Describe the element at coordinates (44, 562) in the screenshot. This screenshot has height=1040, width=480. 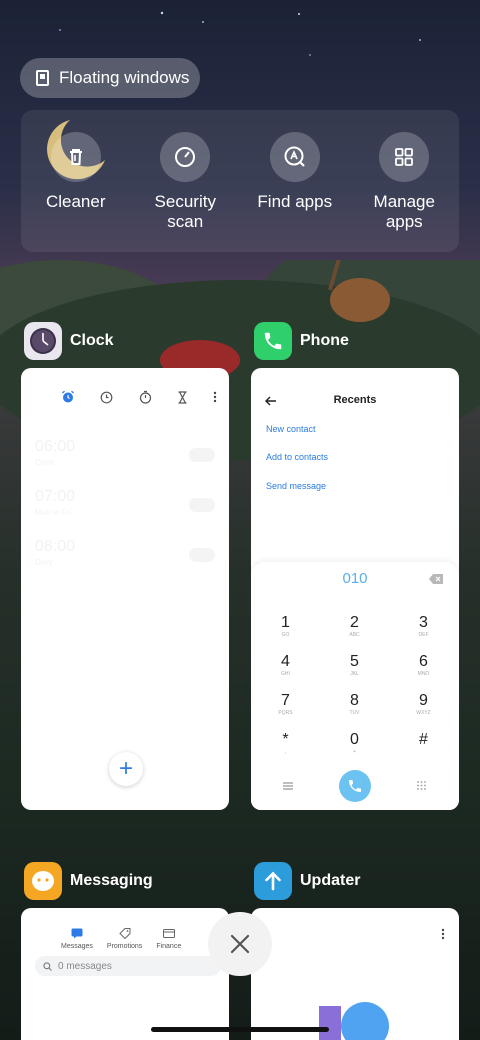
I see `alarm-repeat: Daily` at that location.